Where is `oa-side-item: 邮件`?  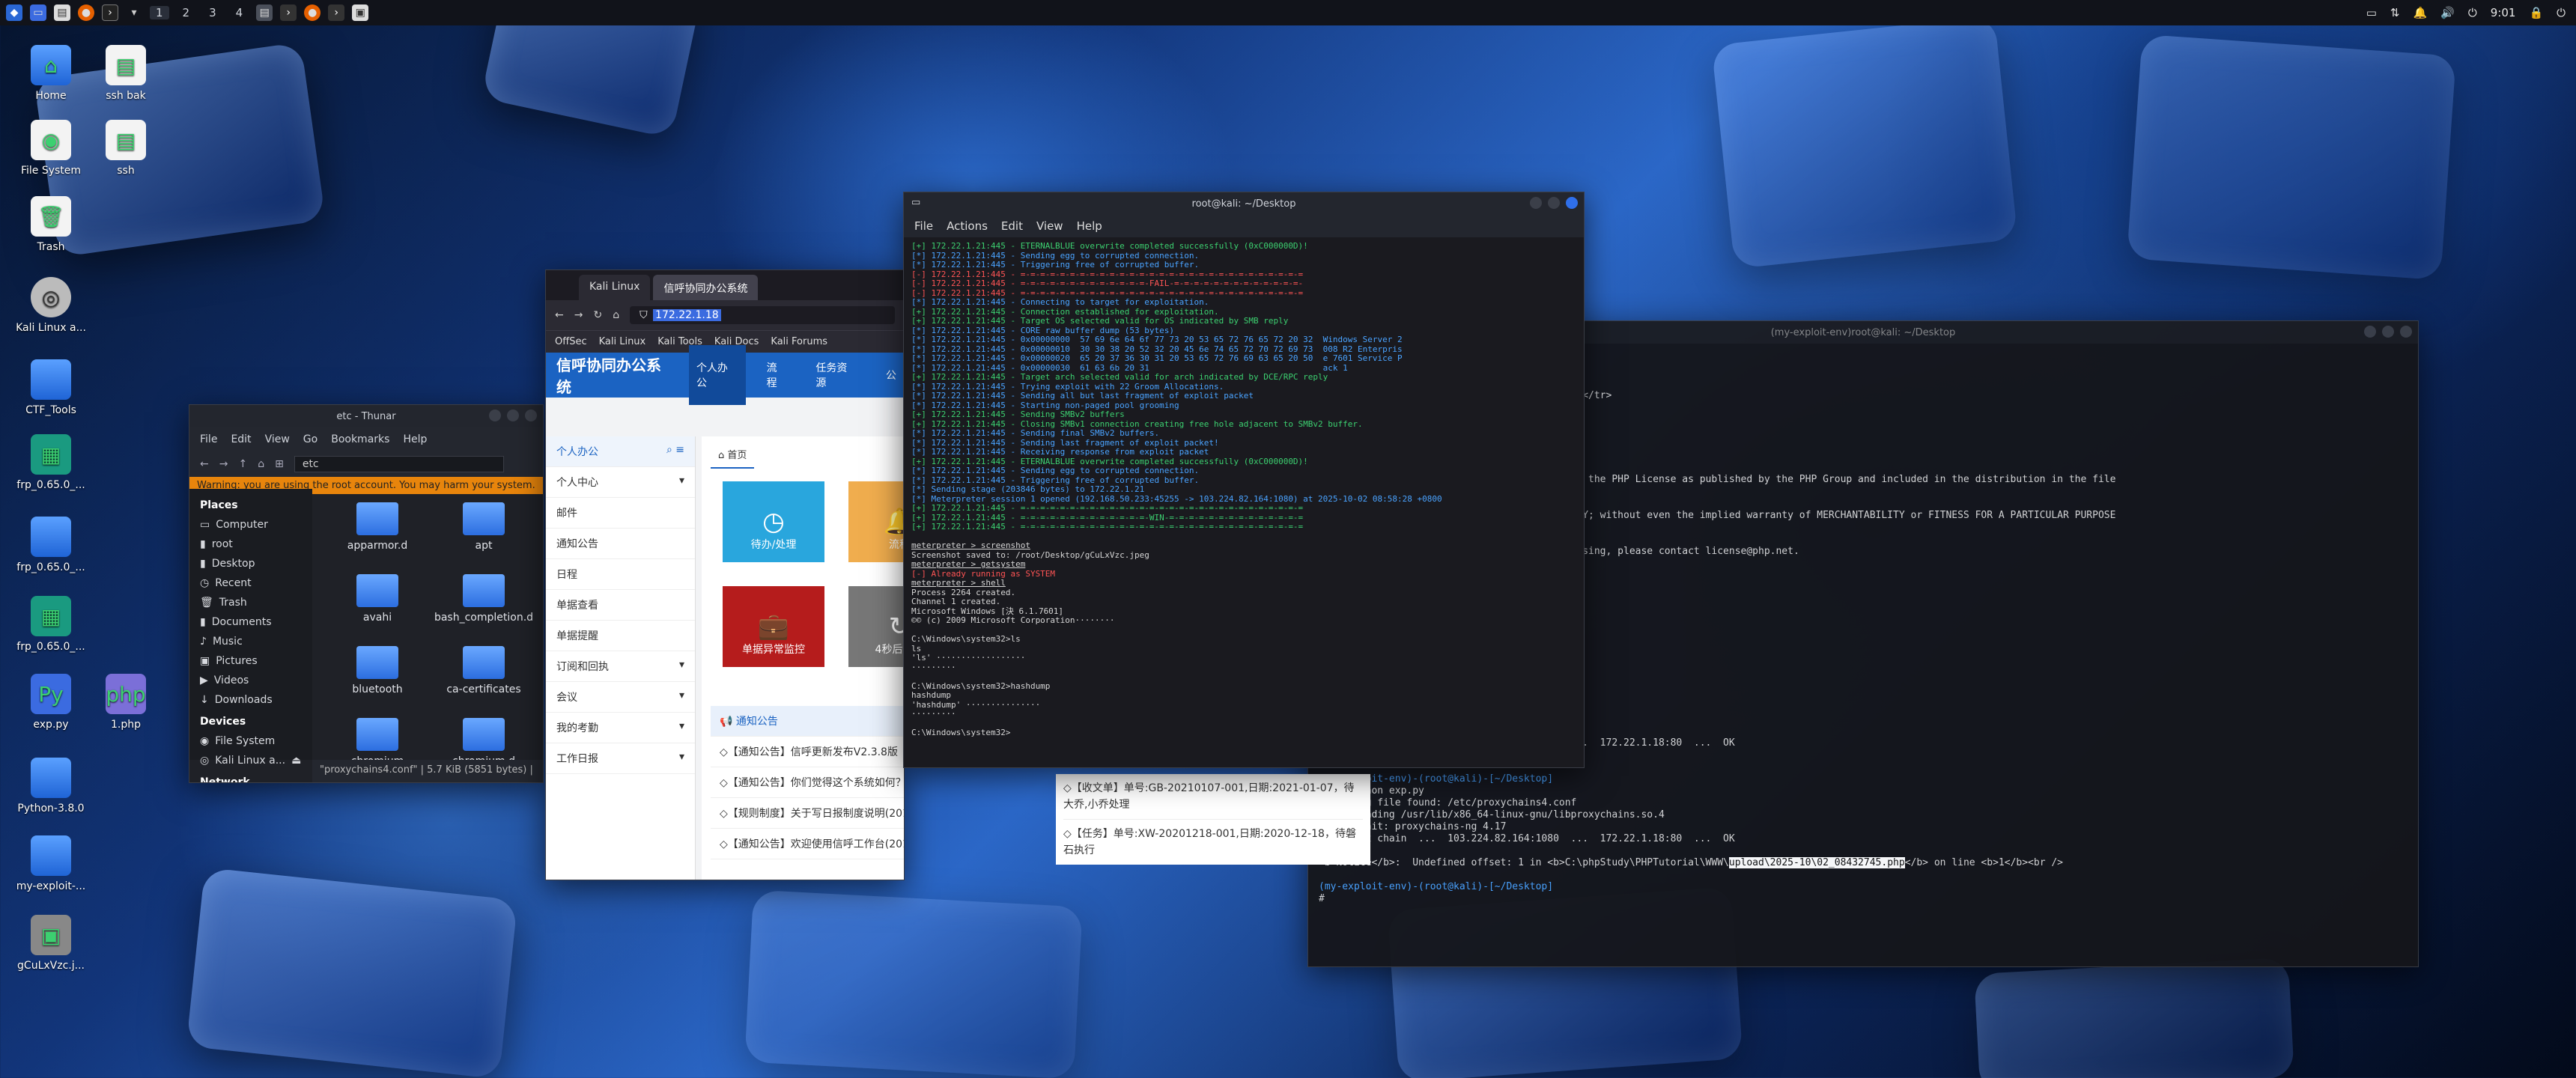
oa-side-item: 邮件 is located at coordinates (620, 513).